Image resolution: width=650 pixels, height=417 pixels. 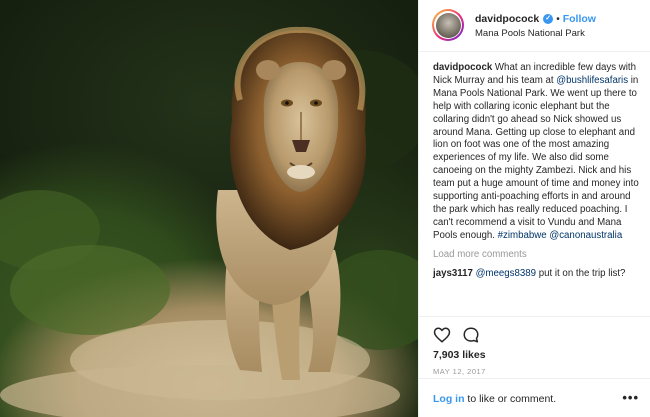 What do you see at coordinates (459, 371) in the screenshot?
I see `post-date: MAY 12, 2017` at bounding box center [459, 371].